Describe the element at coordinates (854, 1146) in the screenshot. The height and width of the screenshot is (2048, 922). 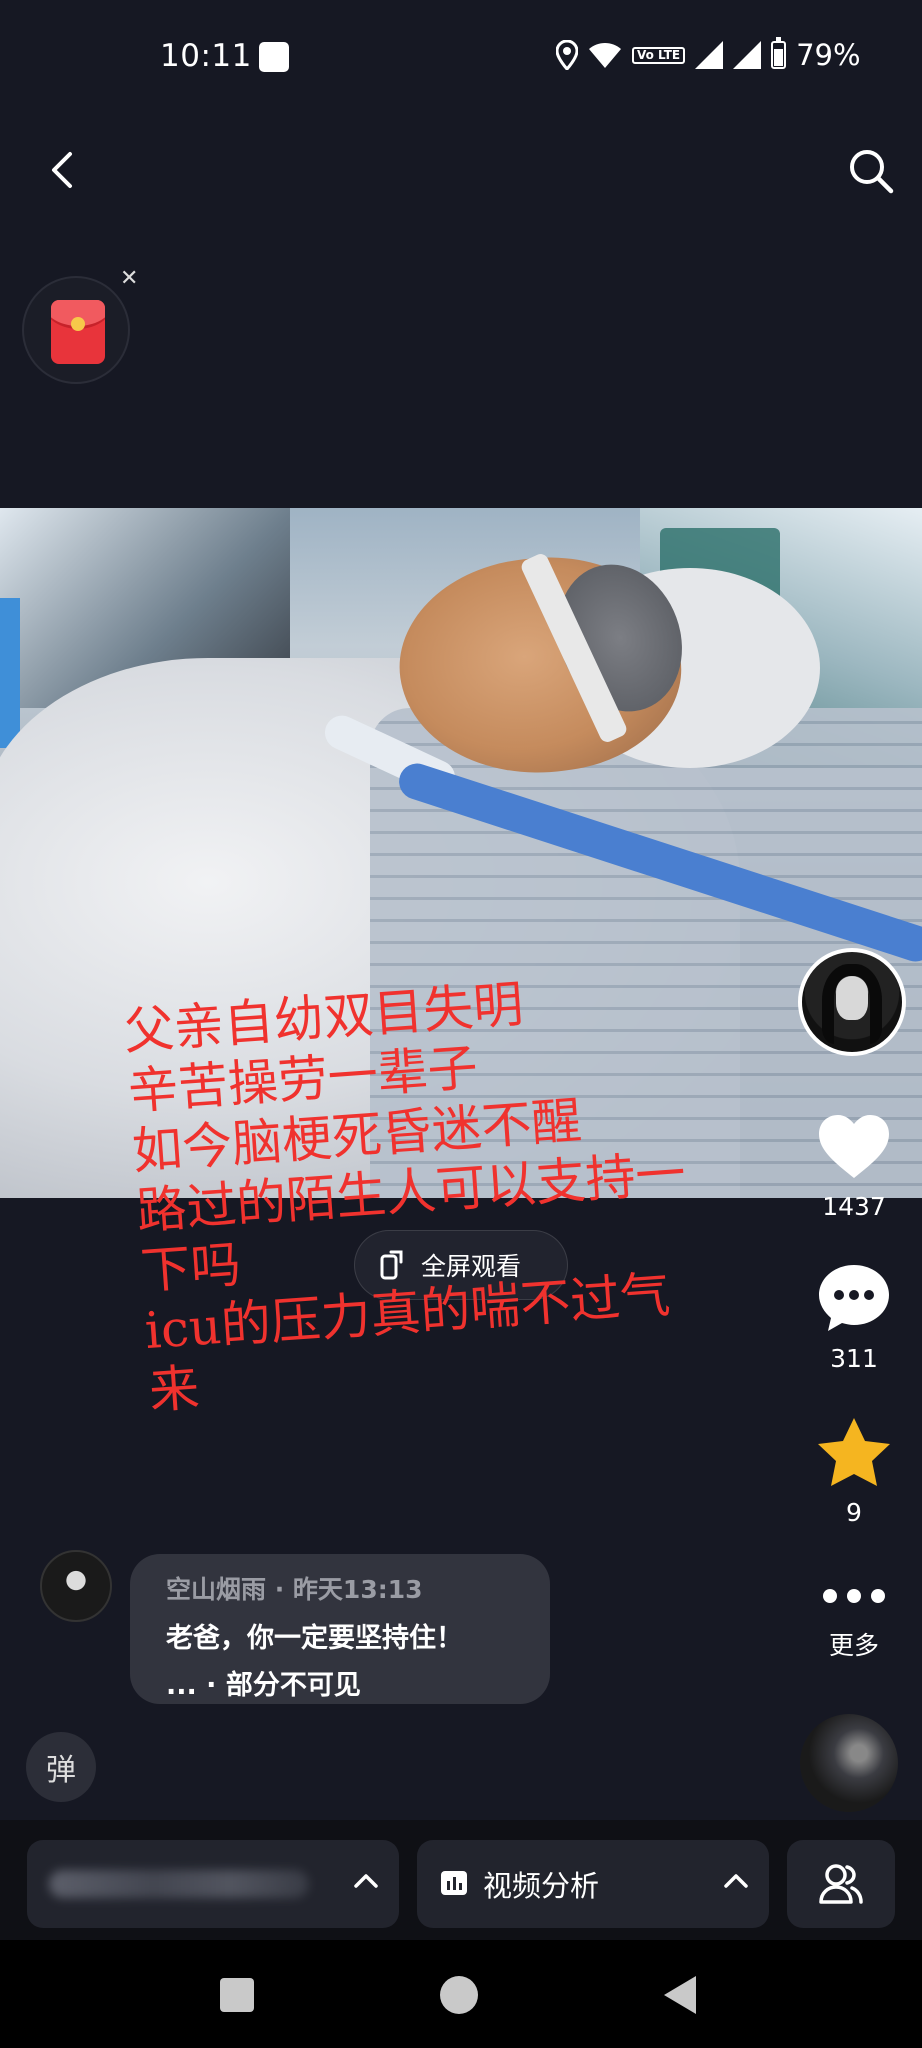
I see `heart-icon` at that location.